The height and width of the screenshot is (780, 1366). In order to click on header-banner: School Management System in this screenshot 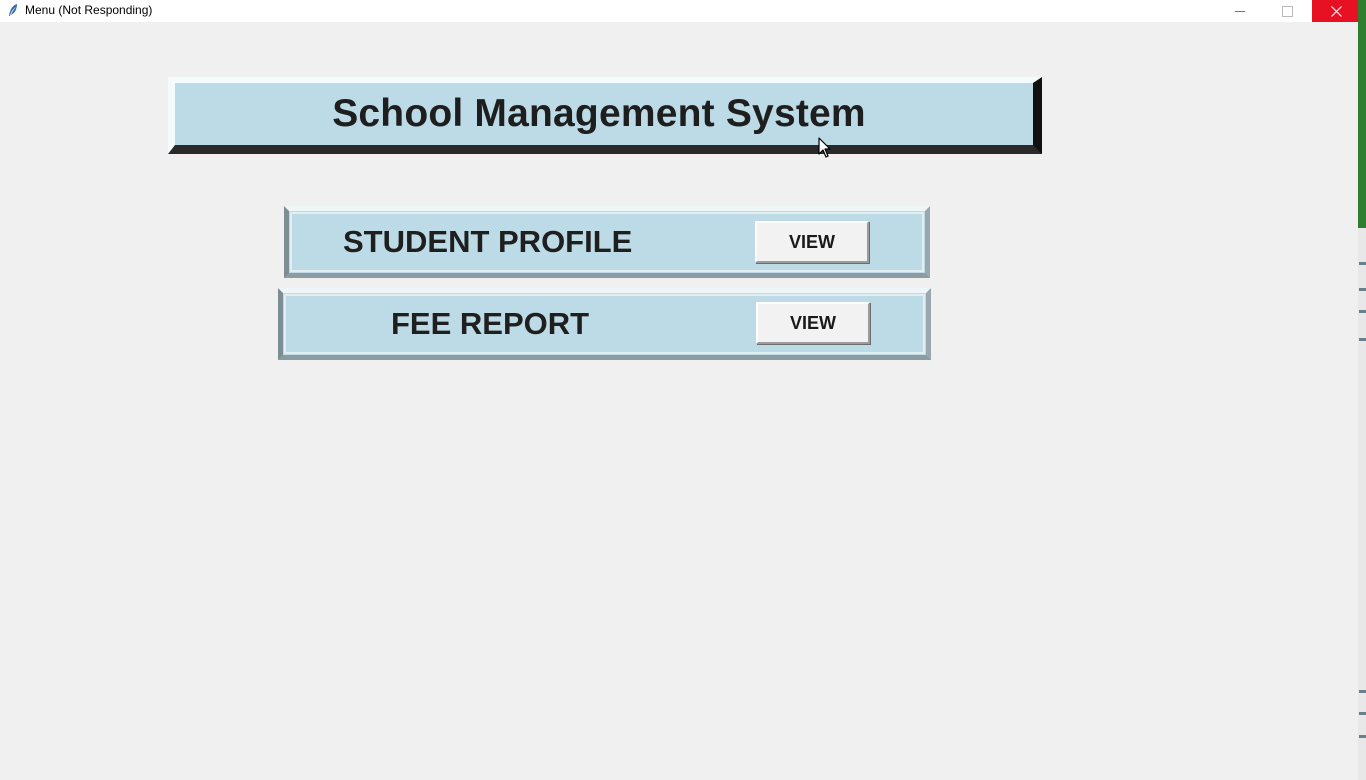, I will do `click(605, 115)`.